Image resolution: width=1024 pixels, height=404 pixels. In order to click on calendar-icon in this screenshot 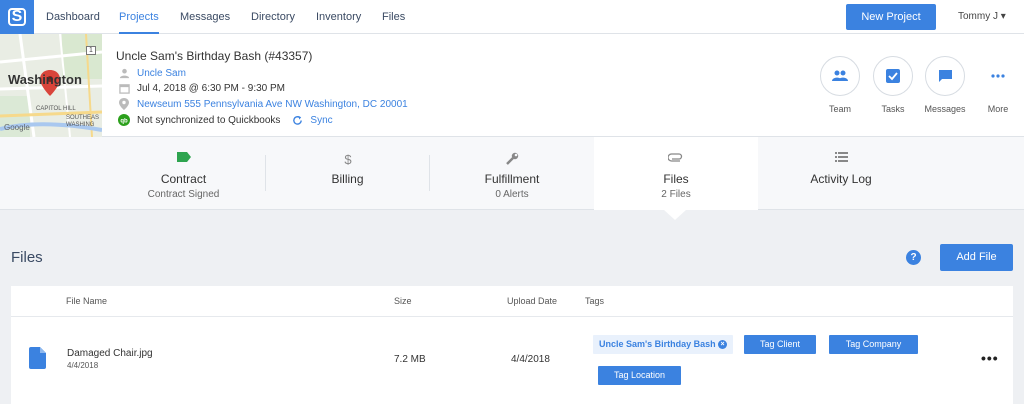, I will do `click(124, 88)`.